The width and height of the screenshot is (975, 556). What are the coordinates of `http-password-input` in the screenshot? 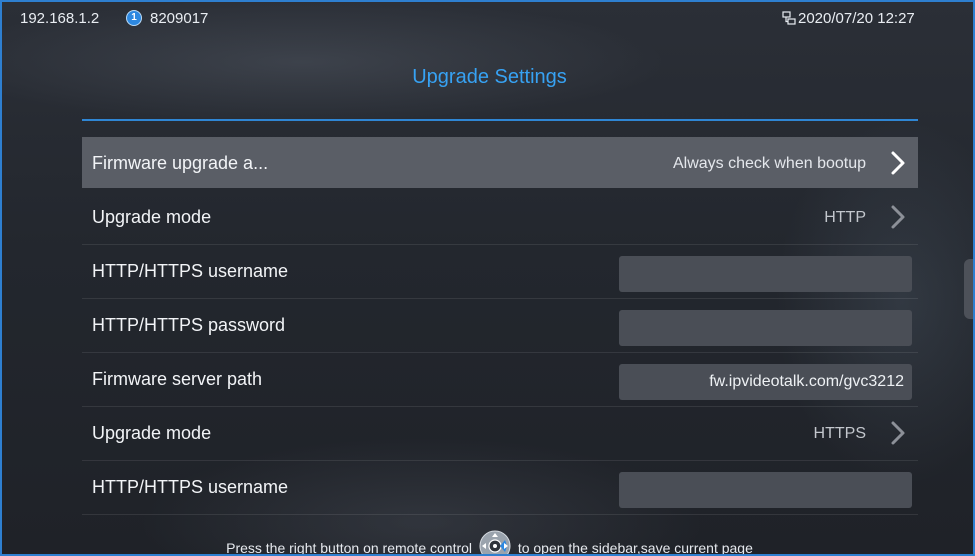 It's located at (765, 328).